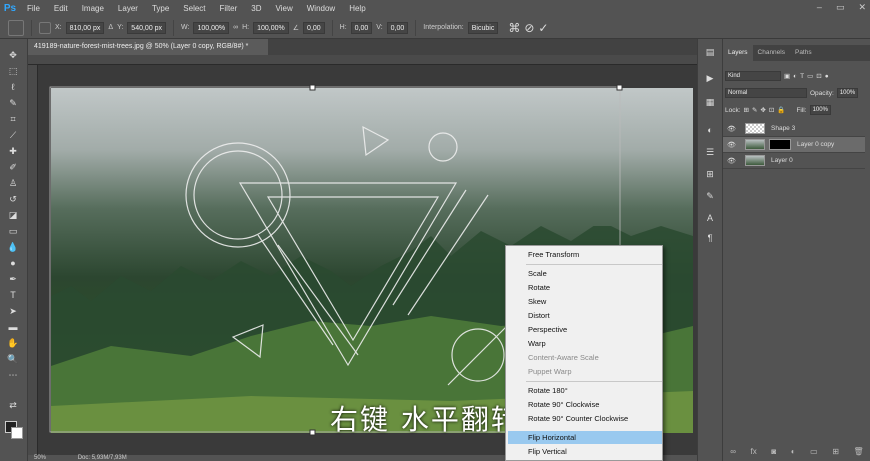  What do you see at coordinates (211, 27) in the screenshot?
I see `w-input: 100,00%` at bounding box center [211, 27].